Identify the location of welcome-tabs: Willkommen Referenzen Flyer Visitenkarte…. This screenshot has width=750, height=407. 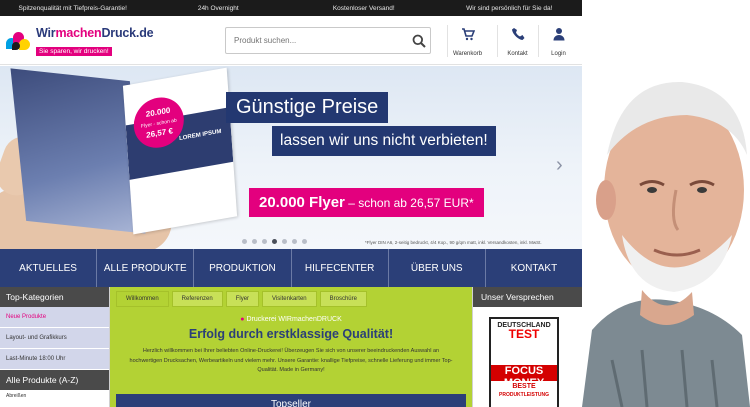
(241, 299).